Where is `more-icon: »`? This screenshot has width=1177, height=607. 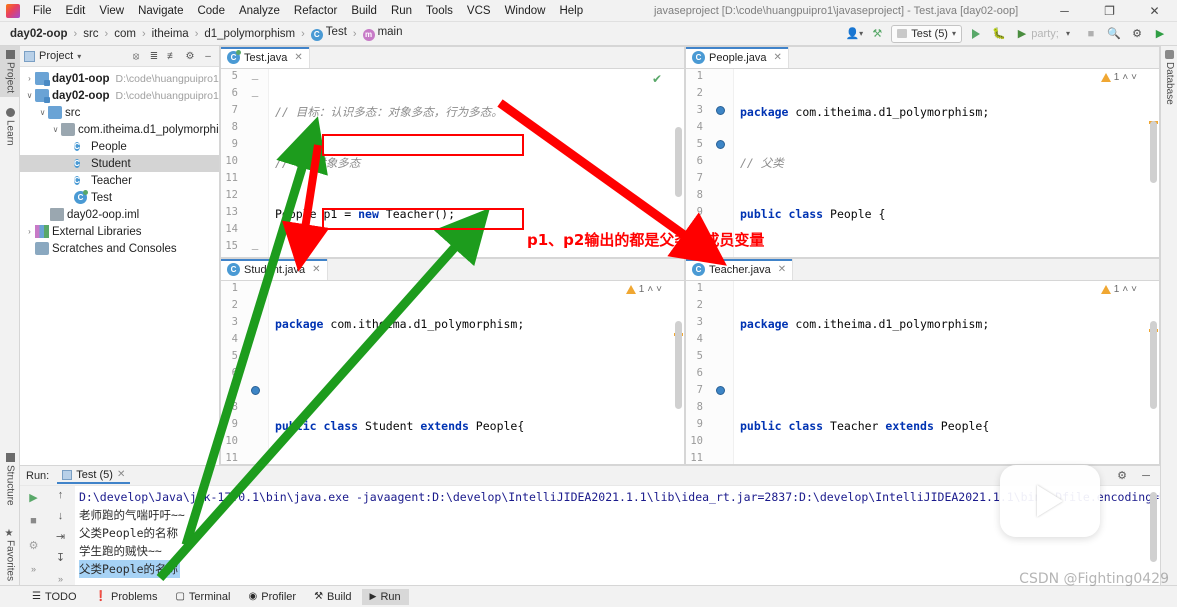 more-icon: » is located at coordinates (34, 569).